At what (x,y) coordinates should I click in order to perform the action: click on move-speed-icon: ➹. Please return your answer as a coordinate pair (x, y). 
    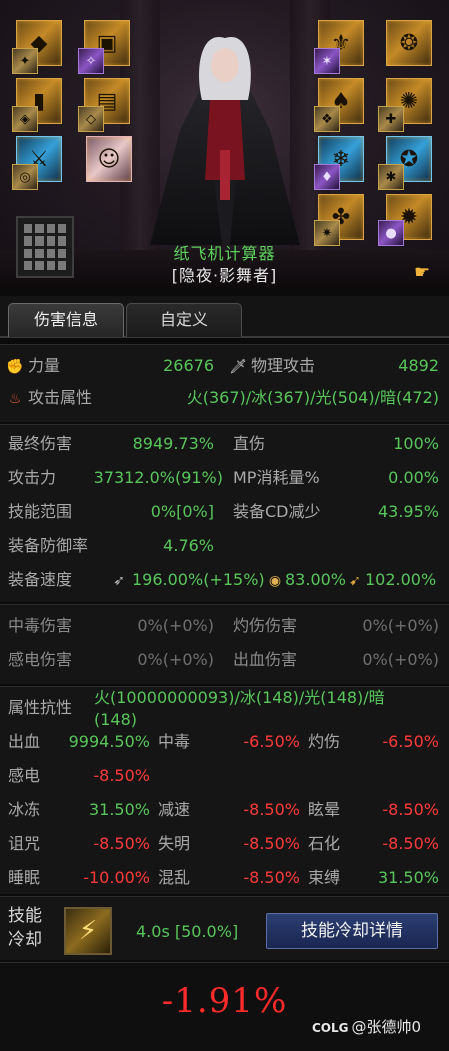
    Looking at the image, I should click on (355, 580).